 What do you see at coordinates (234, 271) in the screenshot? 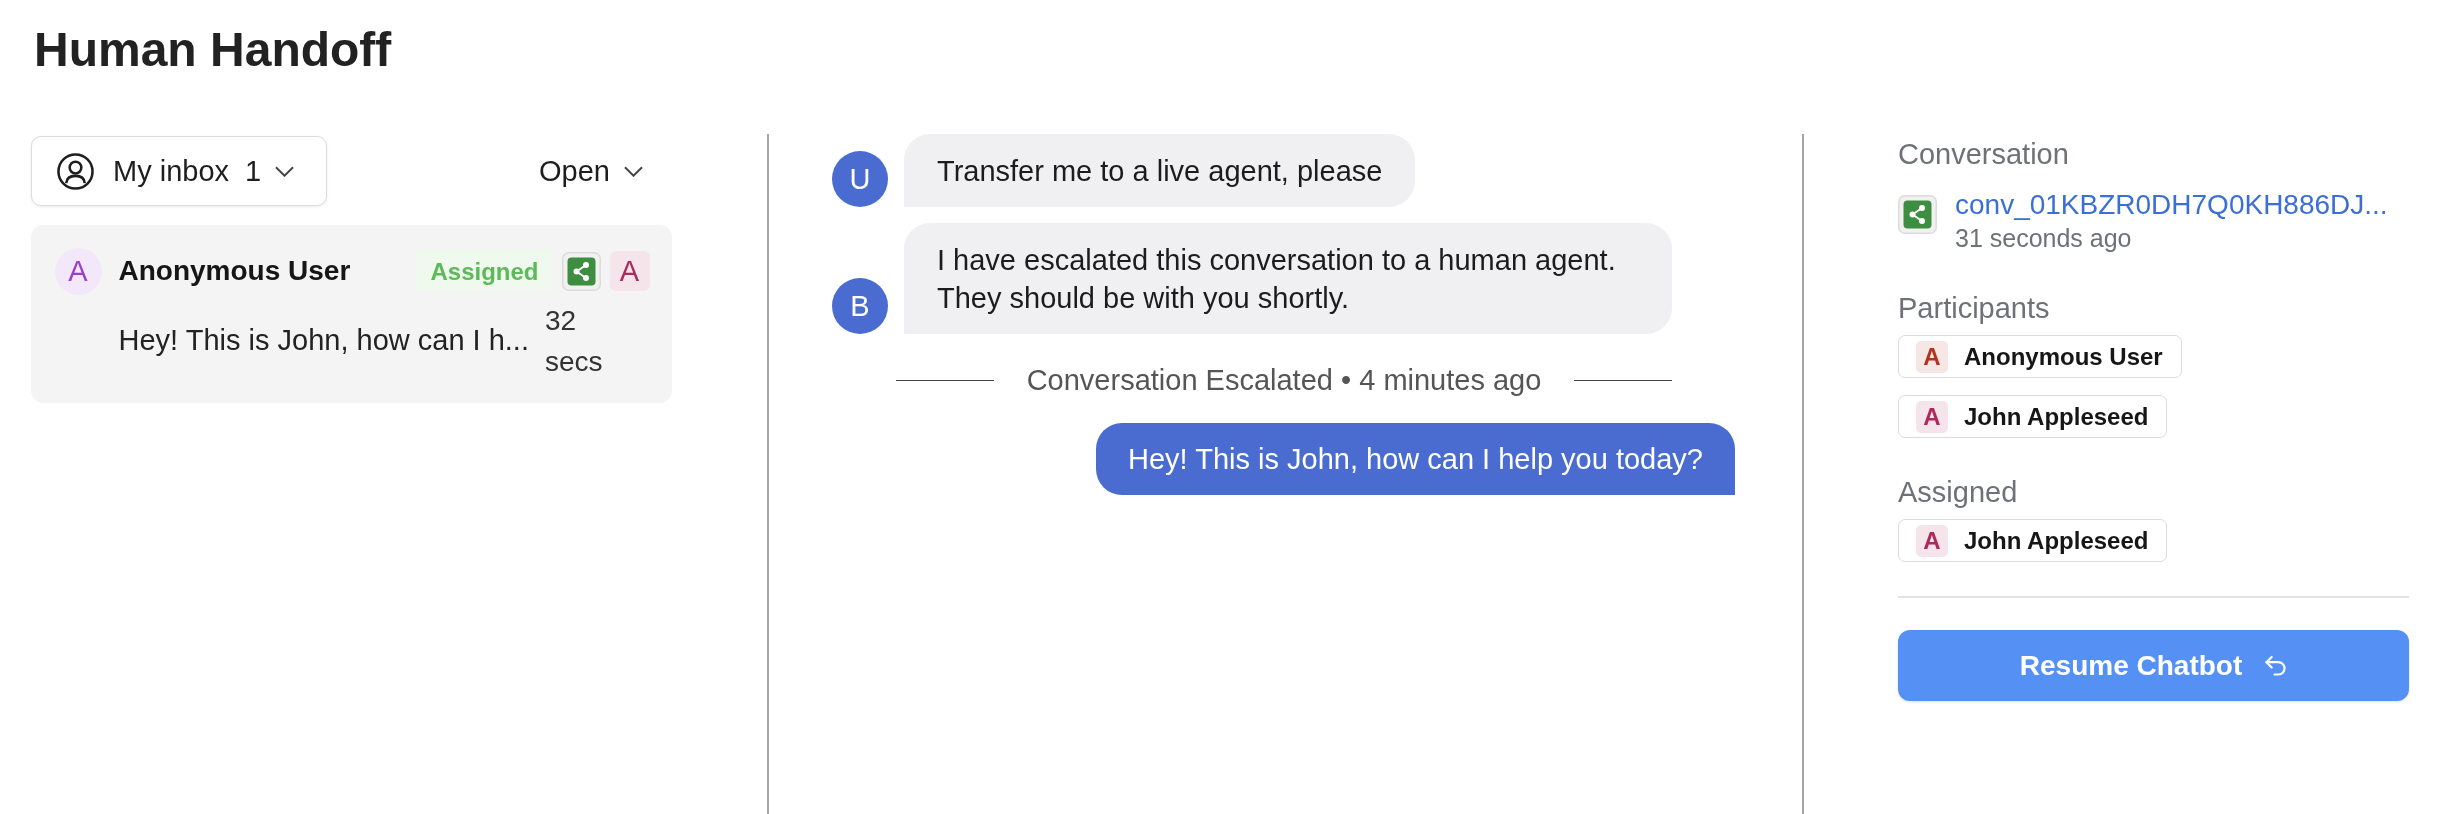
I see `contact-name: Anonymous User` at bounding box center [234, 271].